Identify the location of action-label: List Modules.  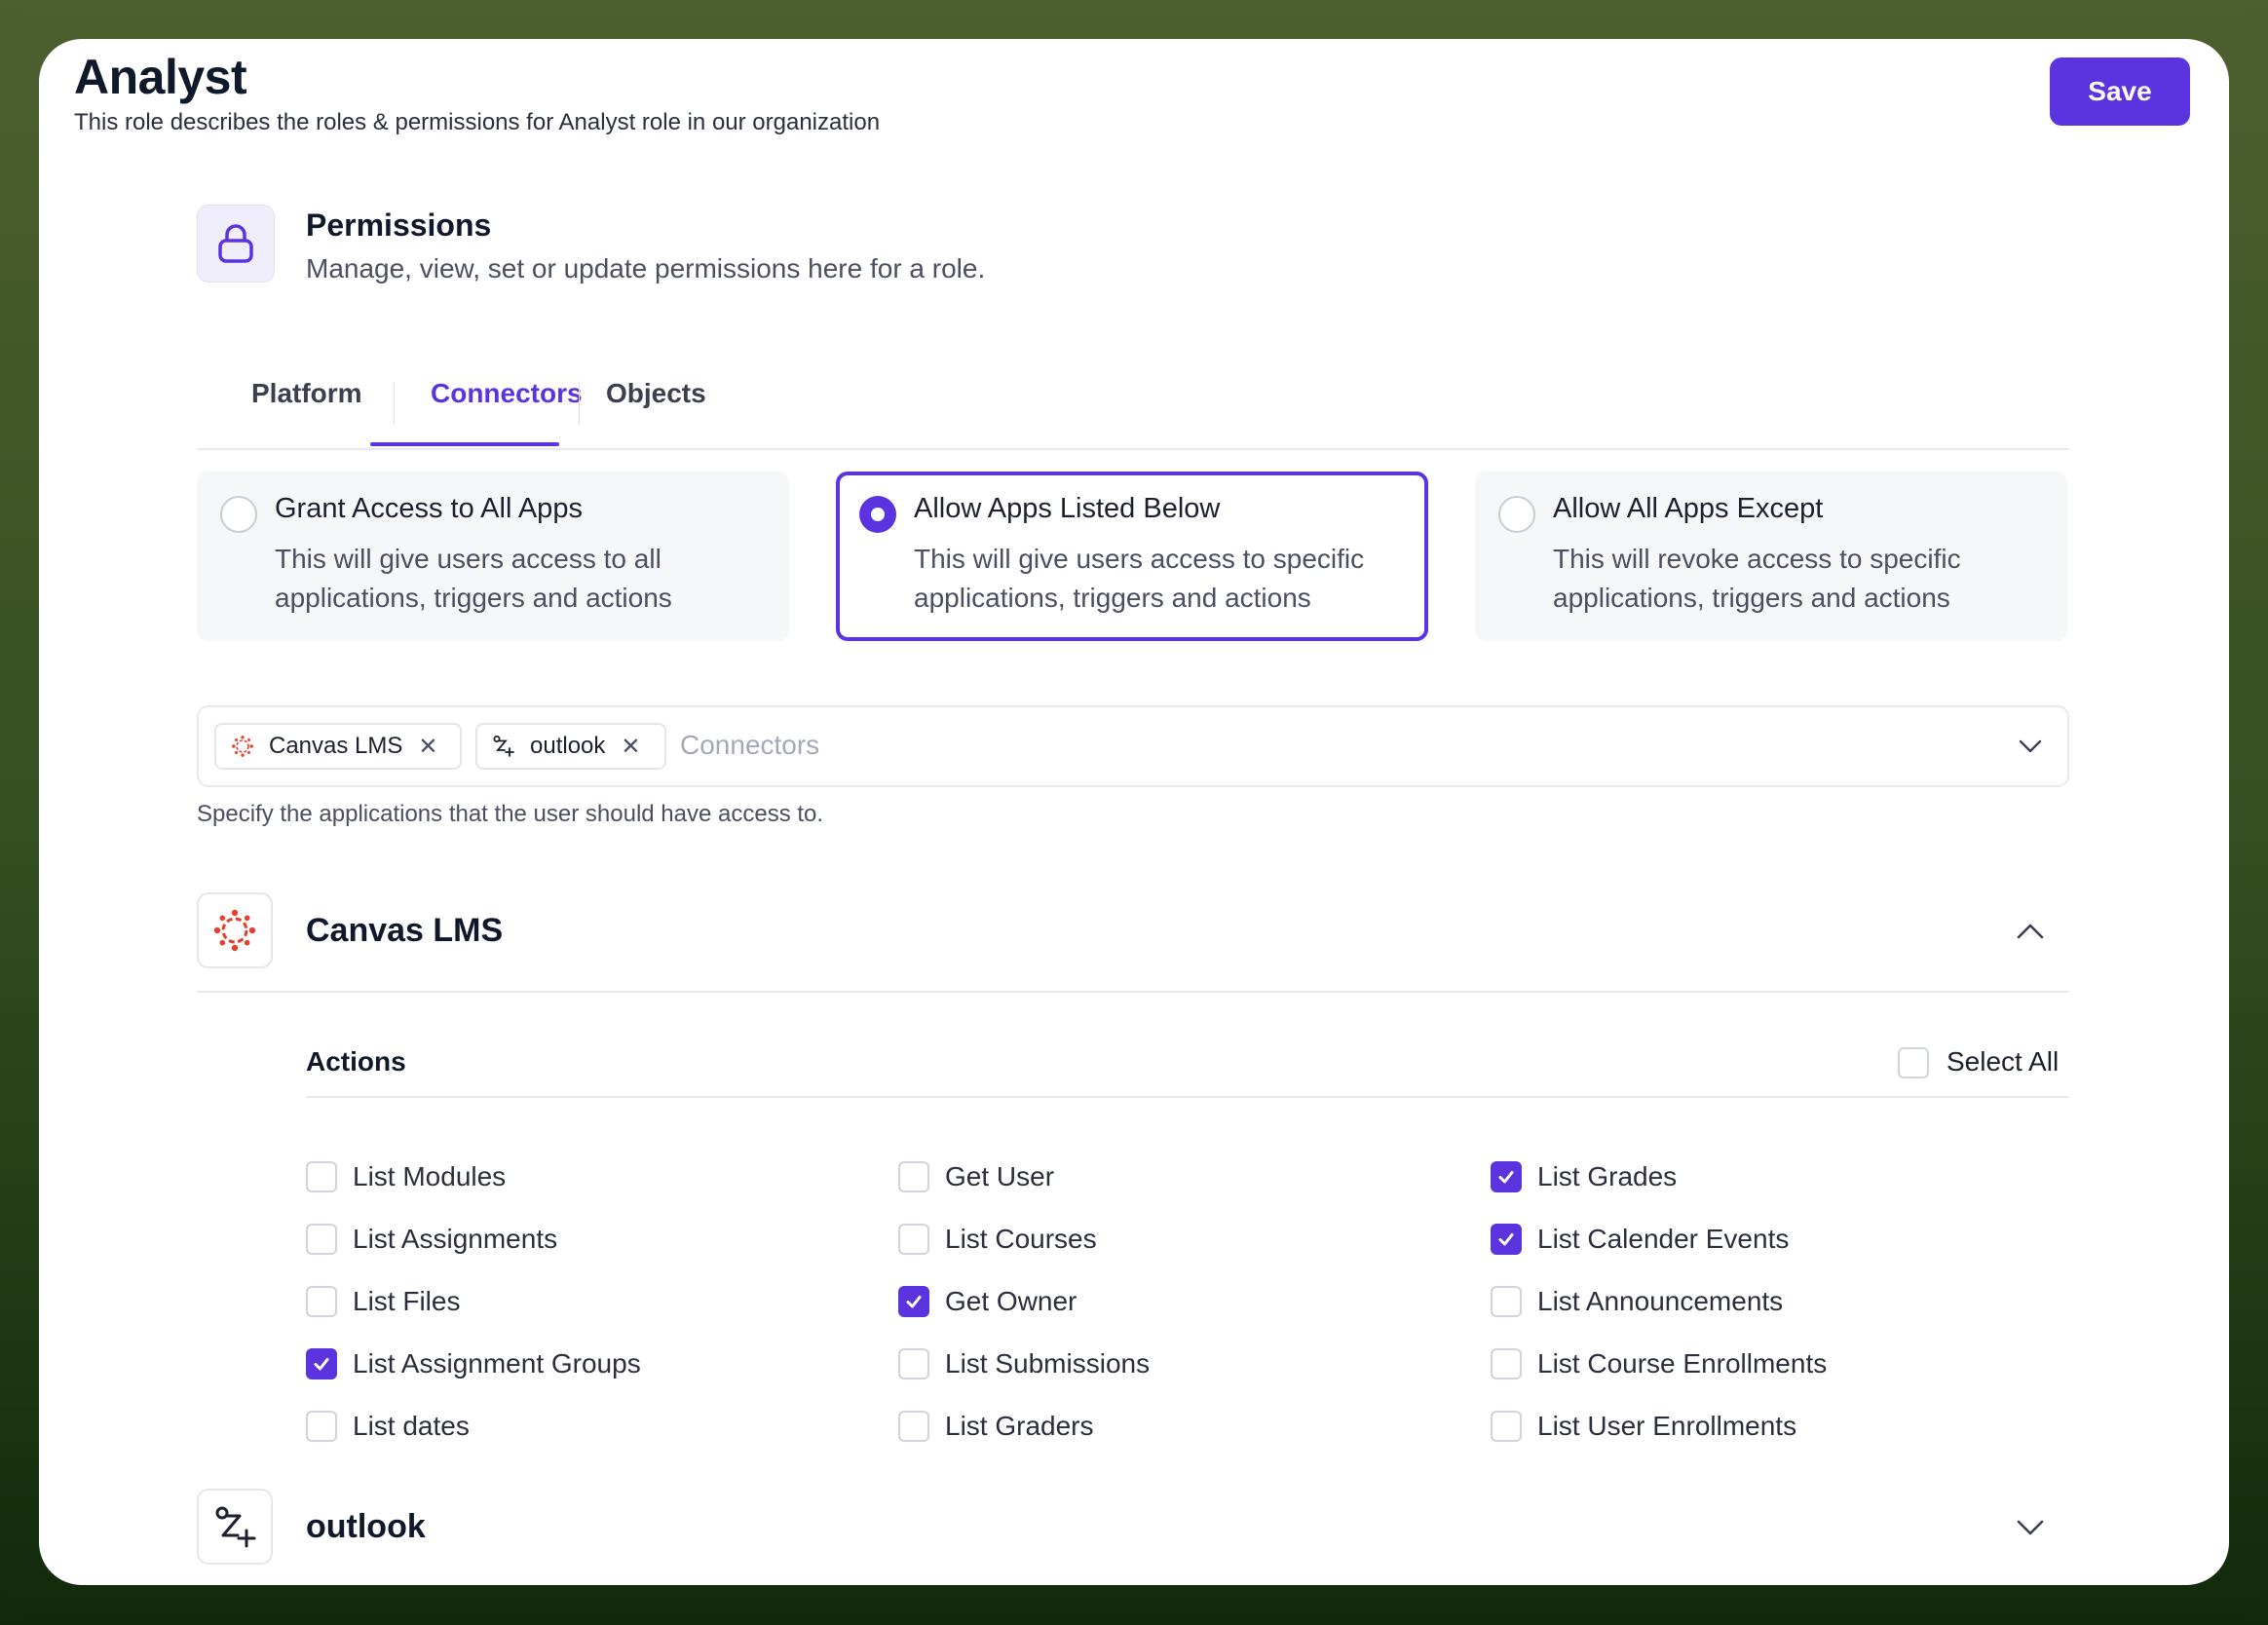
(430, 1176).